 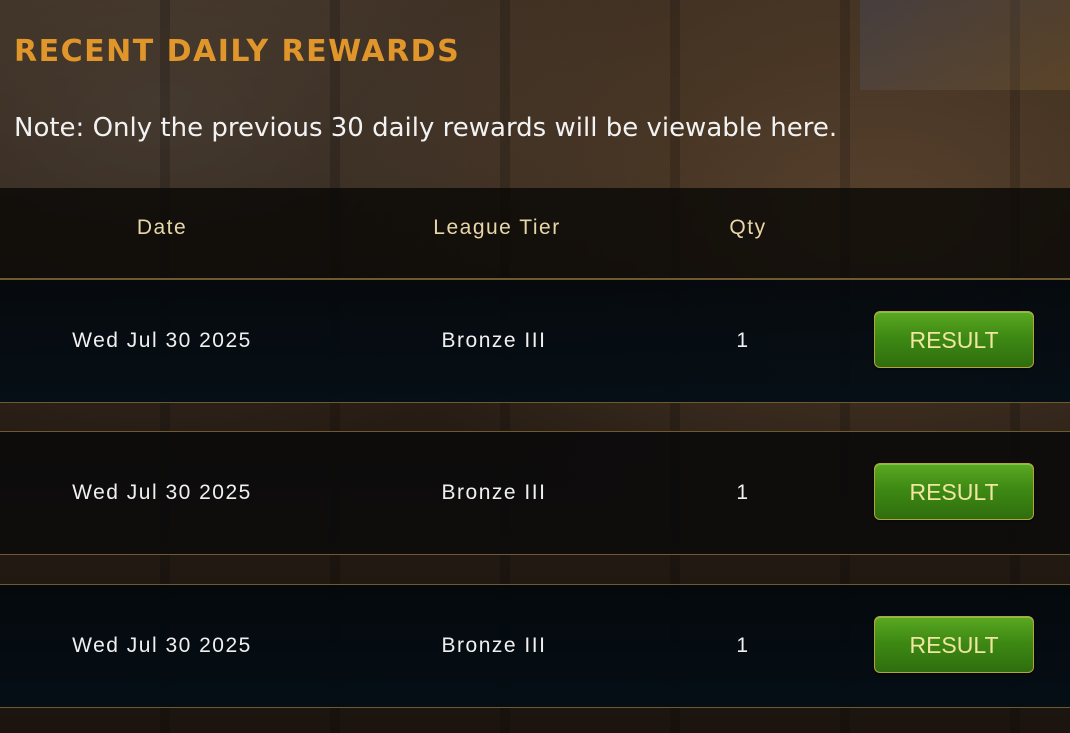 I want to click on page-title: RECENT DAILY REWARDS, so click(x=237, y=51).